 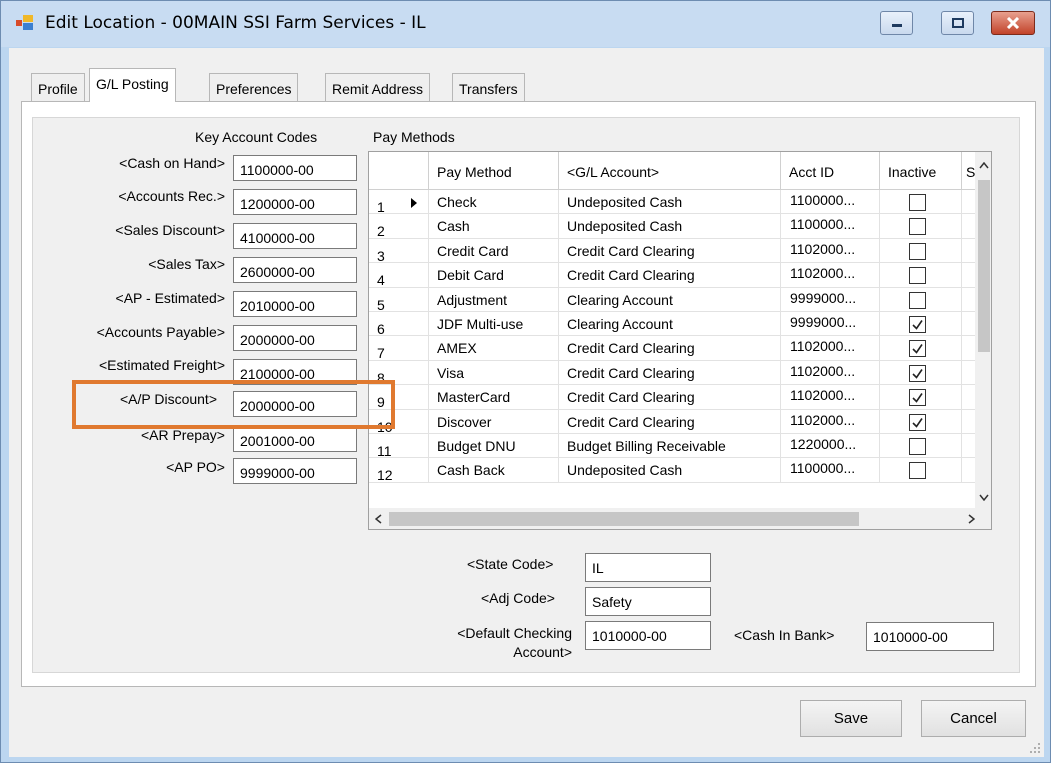 What do you see at coordinates (648, 635) in the screenshot?
I see `default-checking-field: 1010000-00` at bounding box center [648, 635].